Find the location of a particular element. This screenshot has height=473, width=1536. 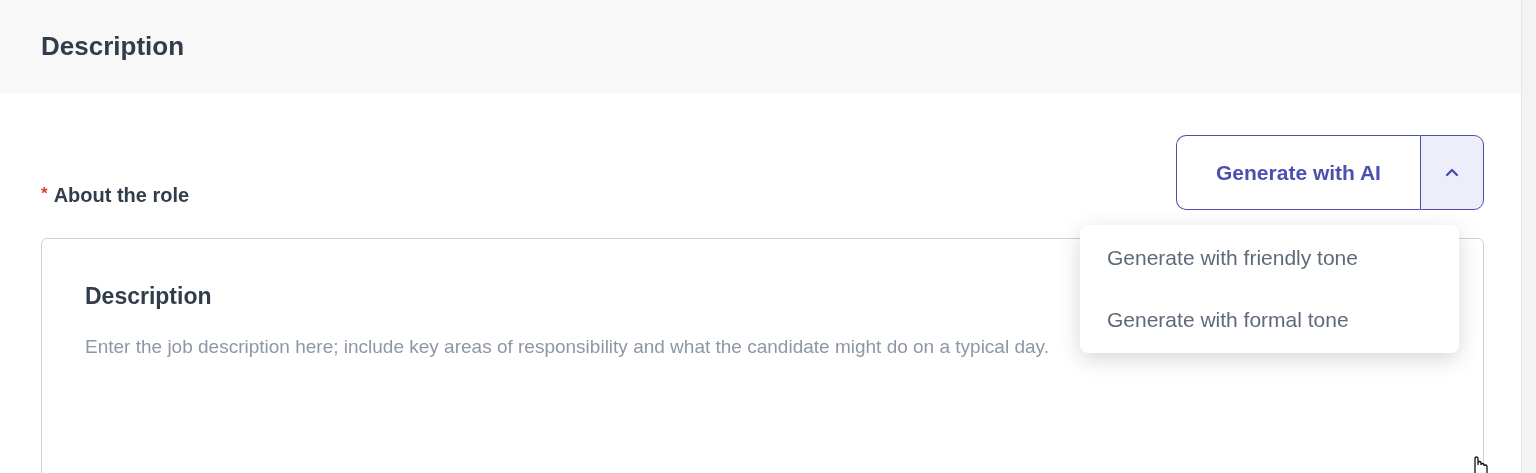

dropdown-toggle is located at coordinates (1452, 172).